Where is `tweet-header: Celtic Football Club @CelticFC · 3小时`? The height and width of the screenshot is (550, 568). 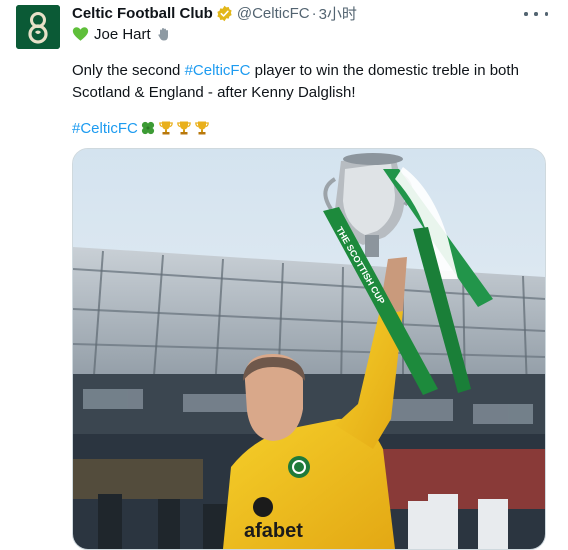
tweet-header: Celtic Football Club @CelticFC · 3小时 is located at coordinates (214, 13).